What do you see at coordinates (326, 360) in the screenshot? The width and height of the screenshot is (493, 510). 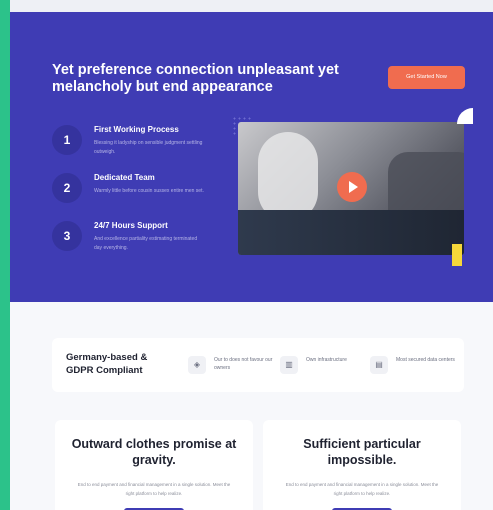 I see `trust-item-label: Own infrastructure` at bounding box center [326, 360].